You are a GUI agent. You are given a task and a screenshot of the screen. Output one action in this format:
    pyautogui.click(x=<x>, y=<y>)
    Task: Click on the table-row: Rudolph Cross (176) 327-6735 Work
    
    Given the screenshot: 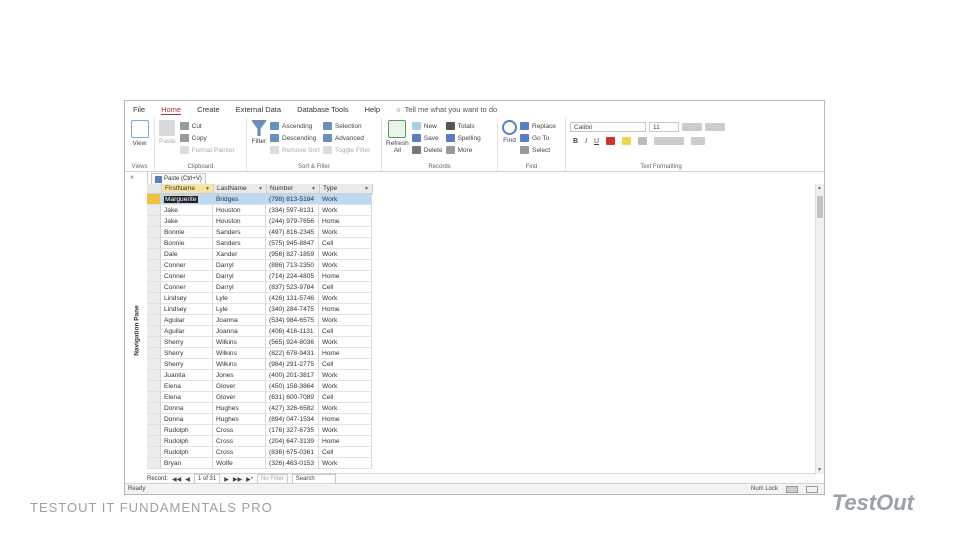 What is the action you would take?
    pyautogui.click(x=481, y=430)
    